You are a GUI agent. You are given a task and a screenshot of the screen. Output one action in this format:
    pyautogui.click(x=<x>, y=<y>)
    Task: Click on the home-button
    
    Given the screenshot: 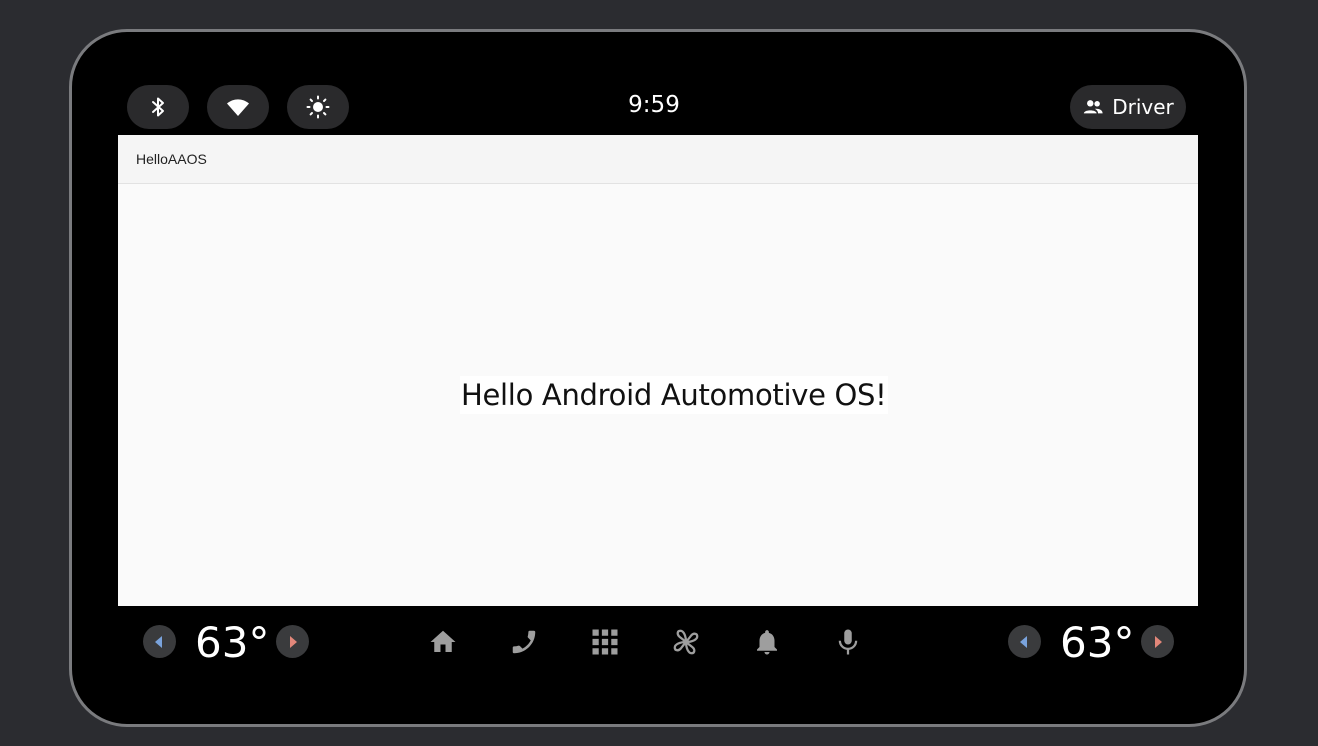 What is the action you would take?
    pyautogui.click(x=443, y=642)
    